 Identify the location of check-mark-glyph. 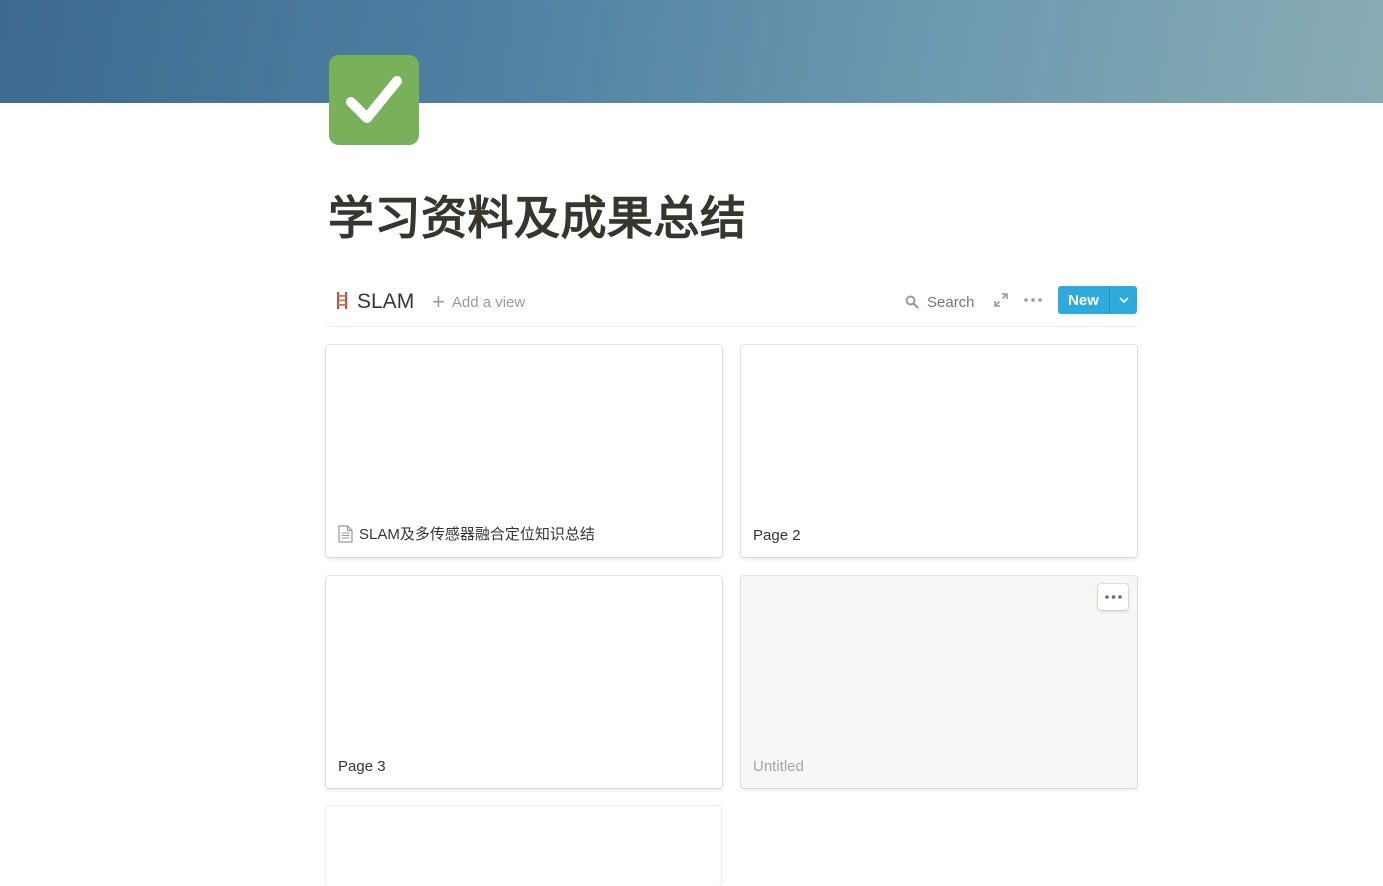
(374, 99).